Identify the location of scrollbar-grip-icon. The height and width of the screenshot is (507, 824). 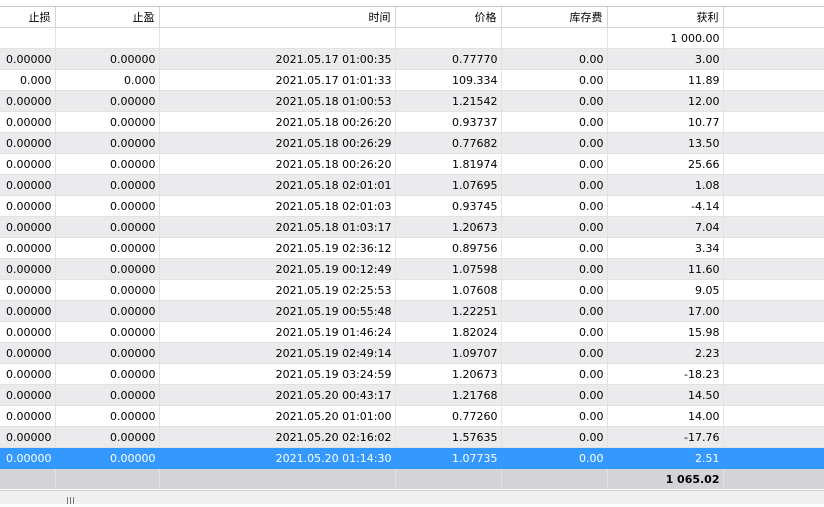
(72, 499).